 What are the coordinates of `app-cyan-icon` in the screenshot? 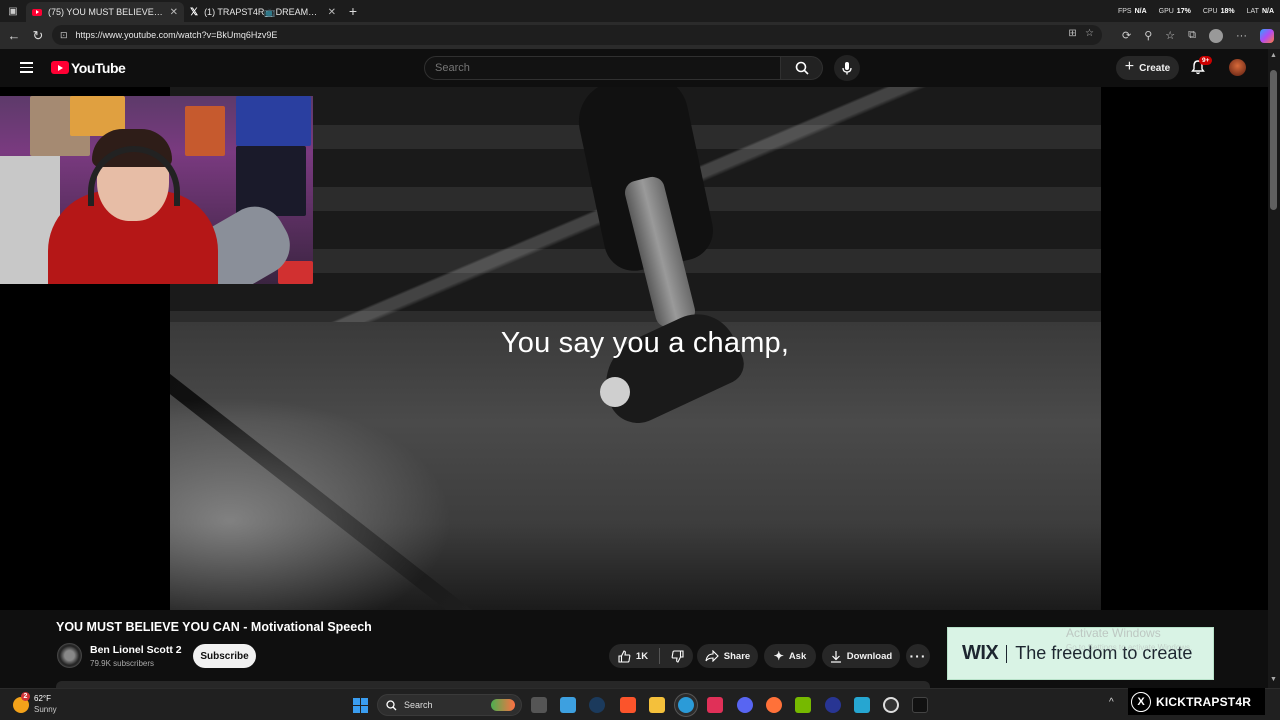 It's located at (862, 705).